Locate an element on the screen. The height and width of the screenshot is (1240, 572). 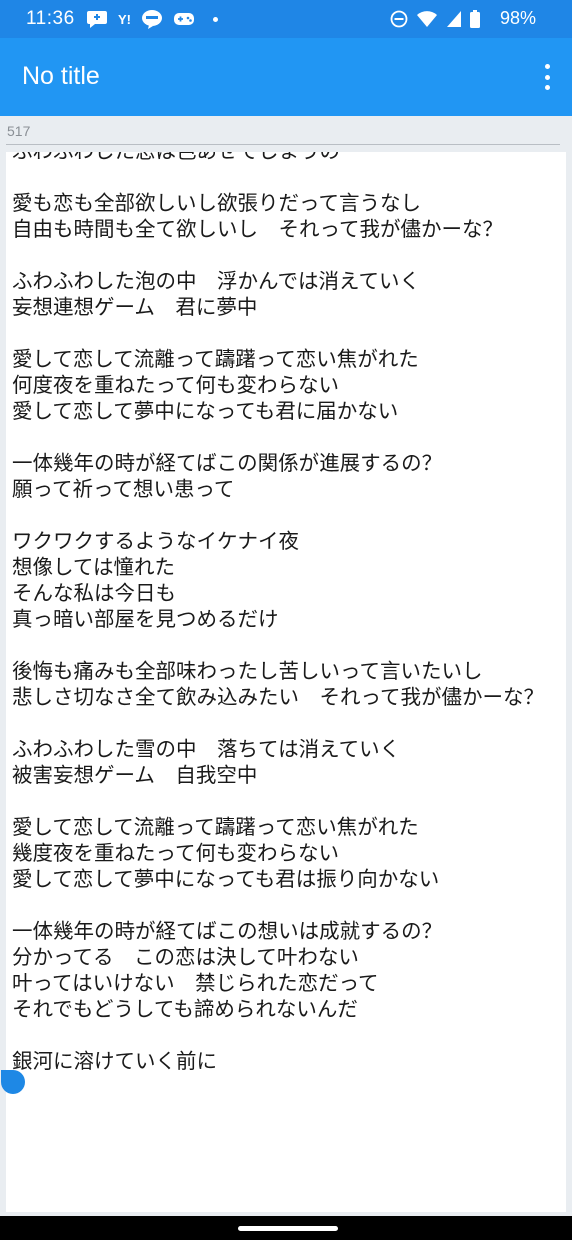
dnd-icon is located at coordinates (399, 19).